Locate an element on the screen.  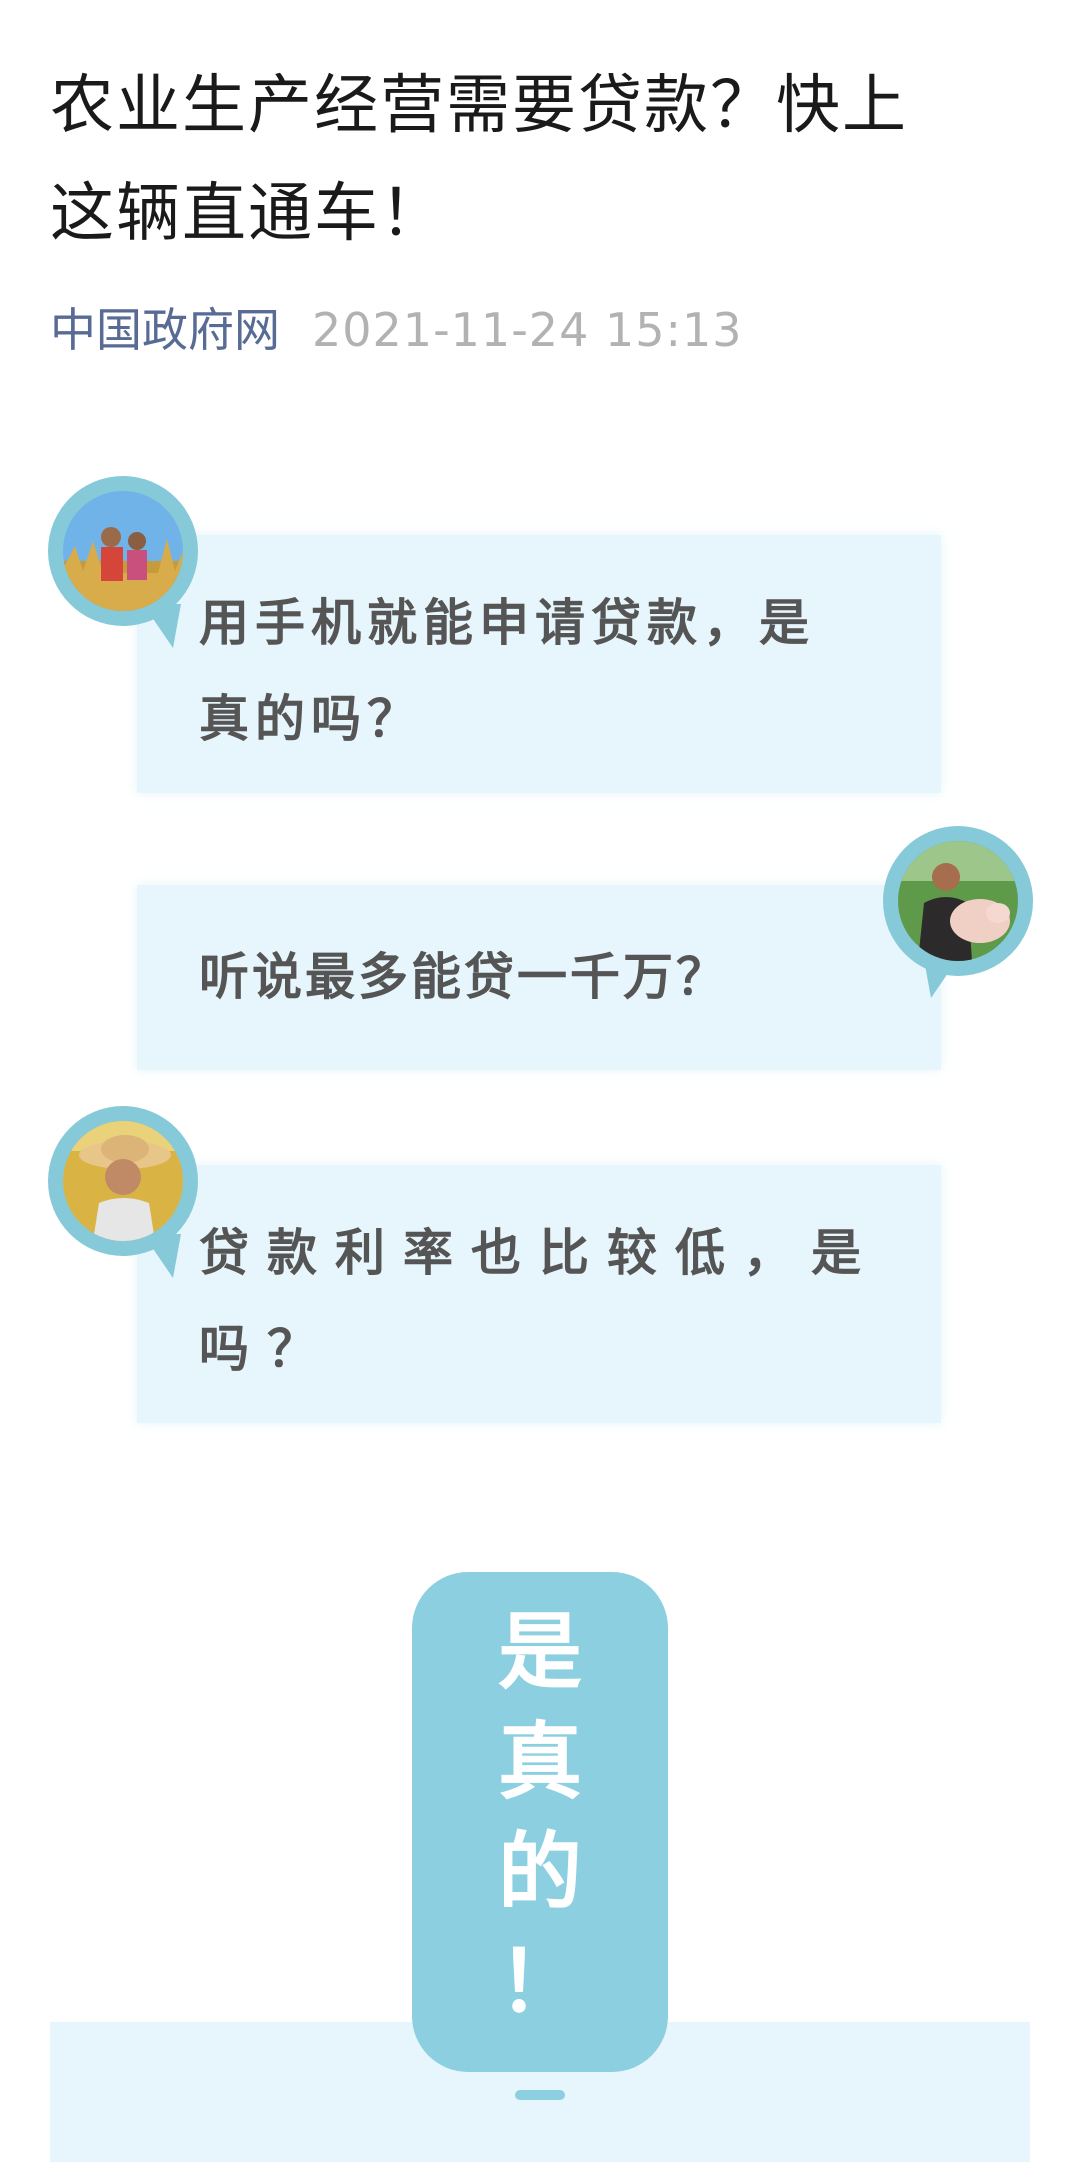
answer-char: ！ is located at coordinates (539, 1982).